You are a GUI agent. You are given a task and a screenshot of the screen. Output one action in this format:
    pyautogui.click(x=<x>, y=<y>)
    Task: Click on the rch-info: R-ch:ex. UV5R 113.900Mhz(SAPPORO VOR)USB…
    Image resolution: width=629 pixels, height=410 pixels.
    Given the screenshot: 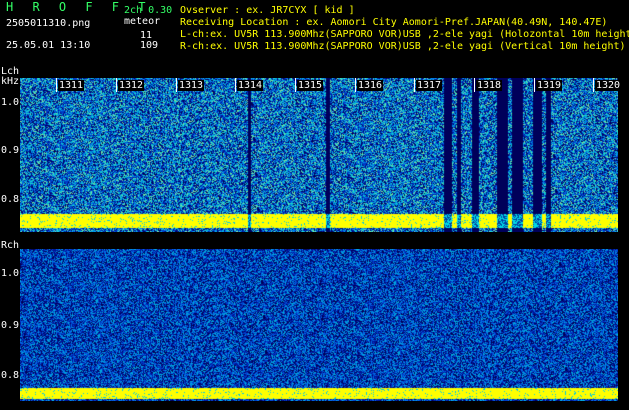 What is the action you would take?
    pyautogui.click(x=403, y=46)
    